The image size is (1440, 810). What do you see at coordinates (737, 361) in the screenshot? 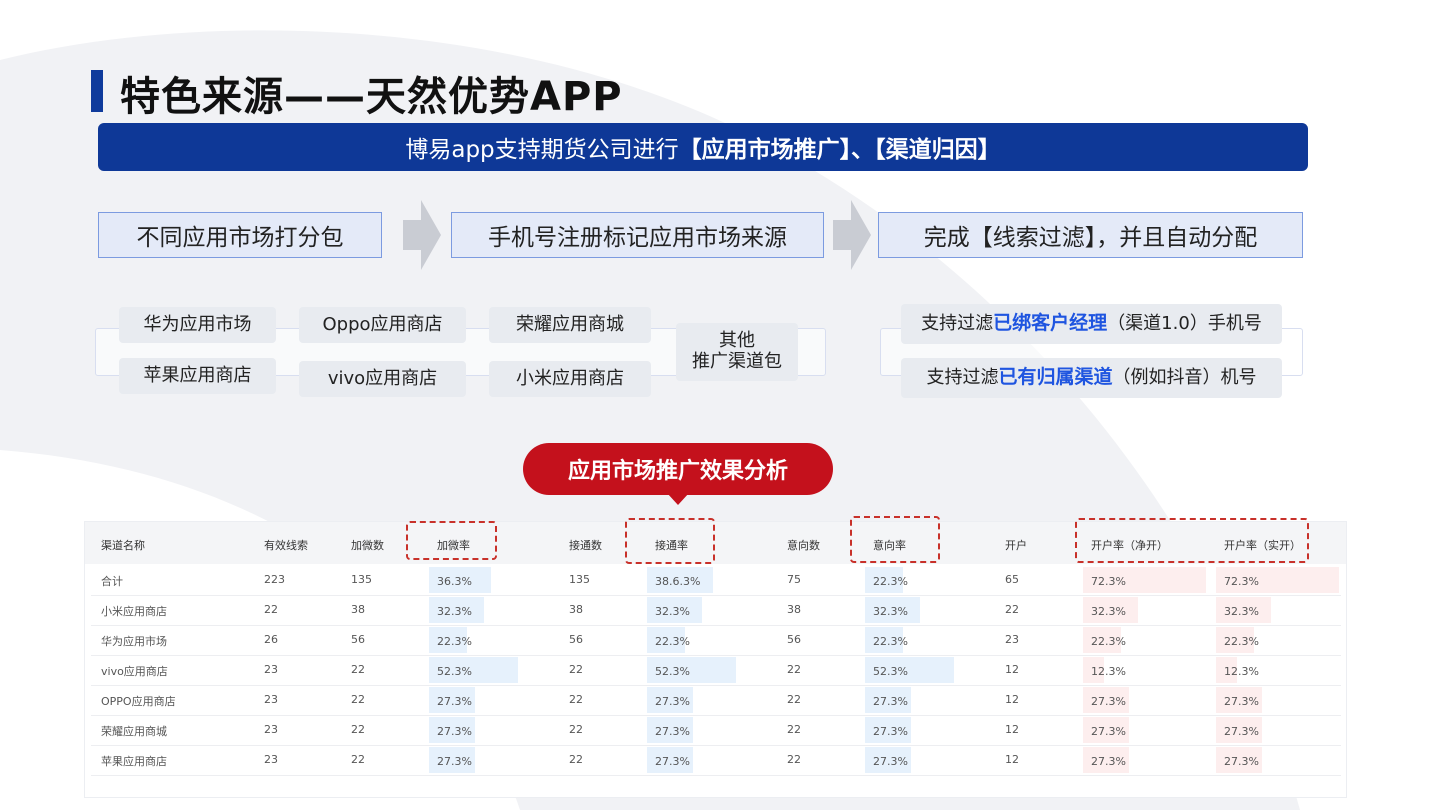
I see `other-line-2: 推广渠道包` at bounding box center [737, 361].